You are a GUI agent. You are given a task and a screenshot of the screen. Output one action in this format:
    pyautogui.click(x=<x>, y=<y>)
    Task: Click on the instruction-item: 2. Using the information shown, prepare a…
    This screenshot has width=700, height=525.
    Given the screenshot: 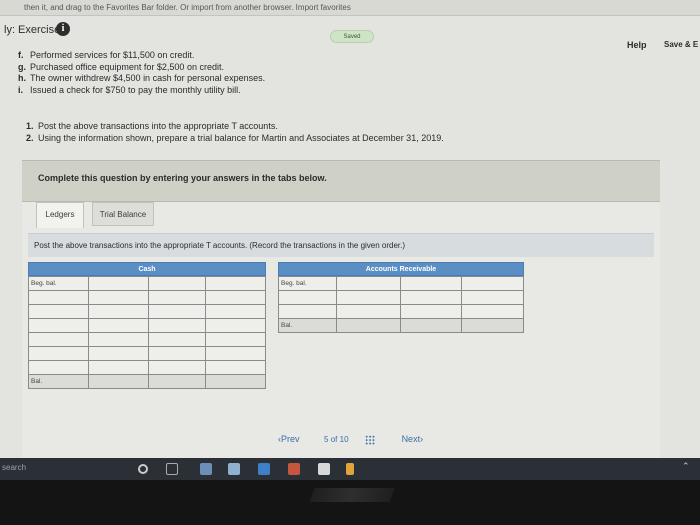 What is the action you would take?
    pyautogui.click(x=235, y=137)
    